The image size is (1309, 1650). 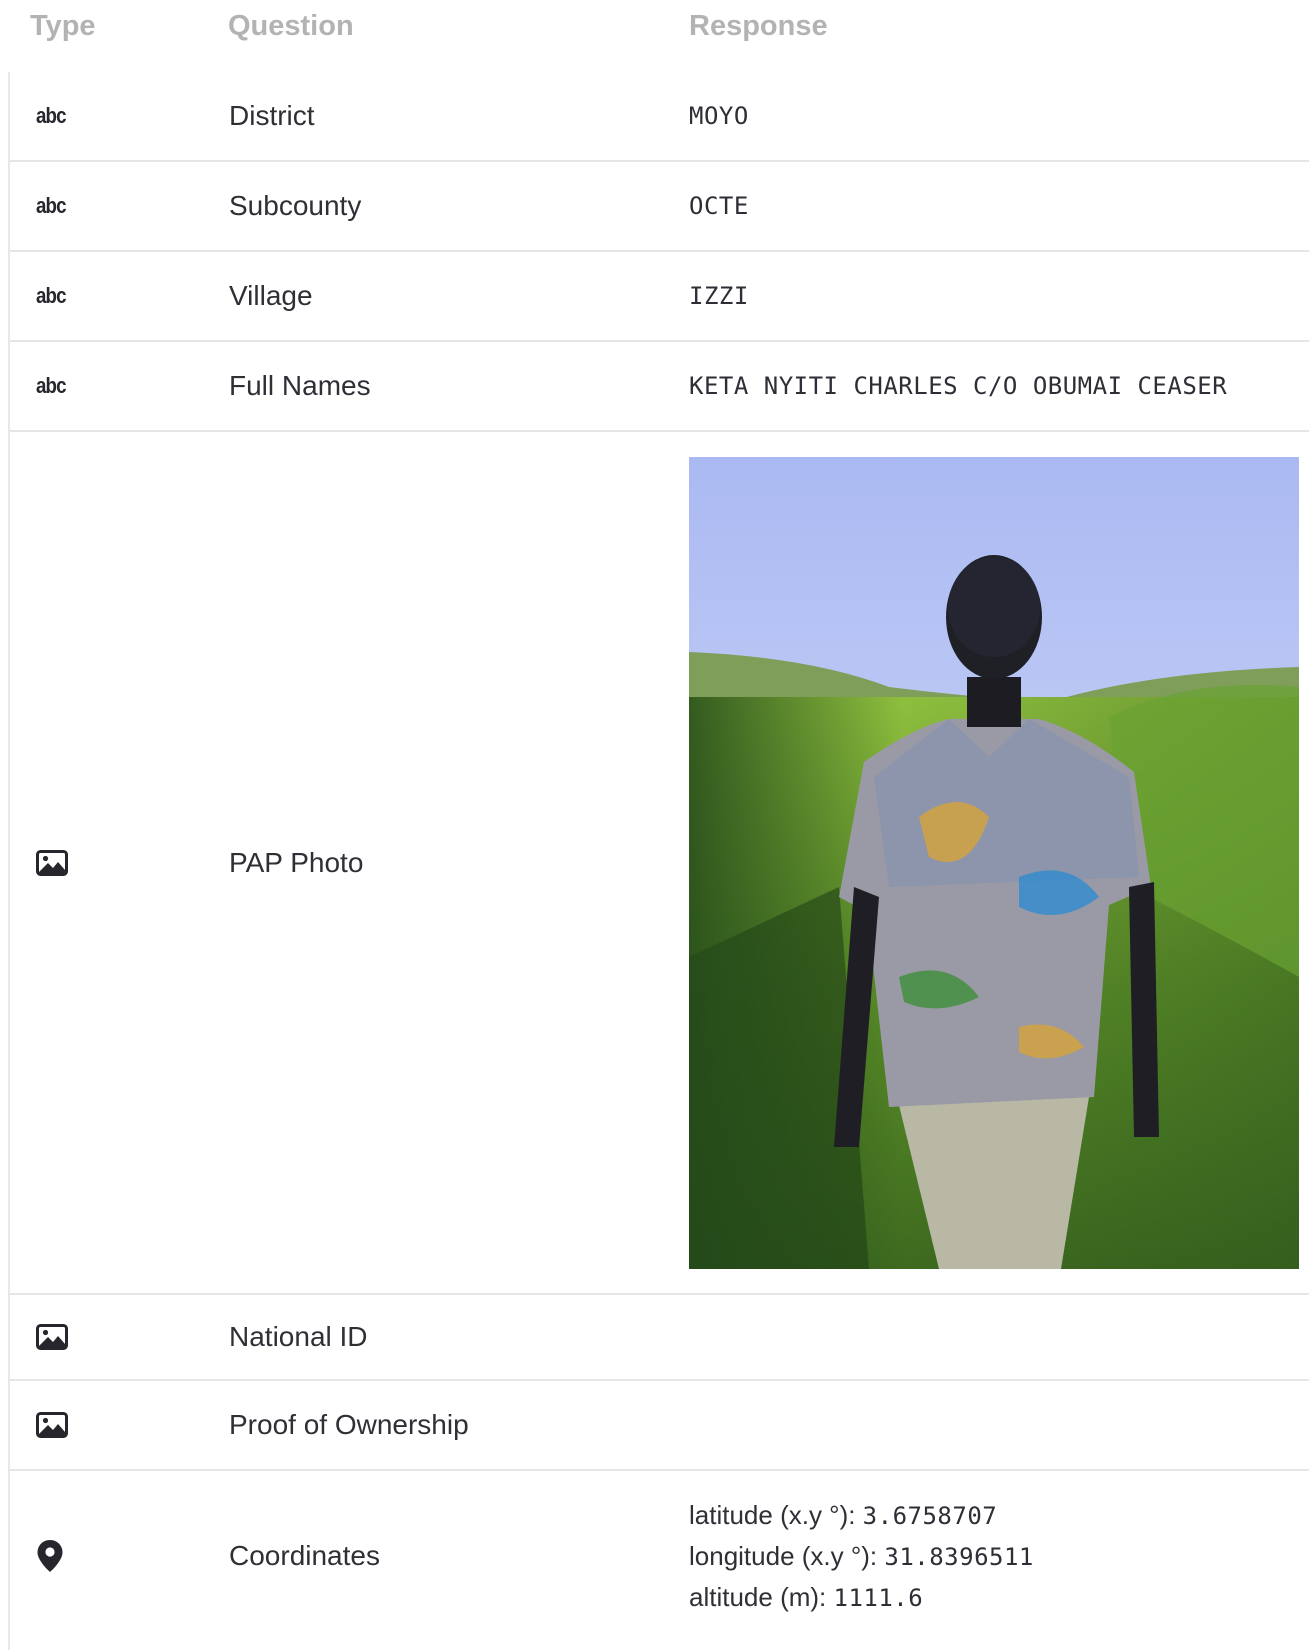 I want to click on longitude-value: 31.8396511, so click(x=959, y=1556).